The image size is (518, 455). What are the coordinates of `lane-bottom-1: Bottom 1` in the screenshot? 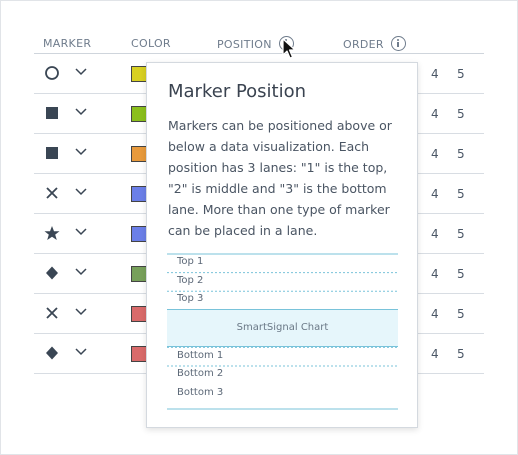 It's located at (282, 356).